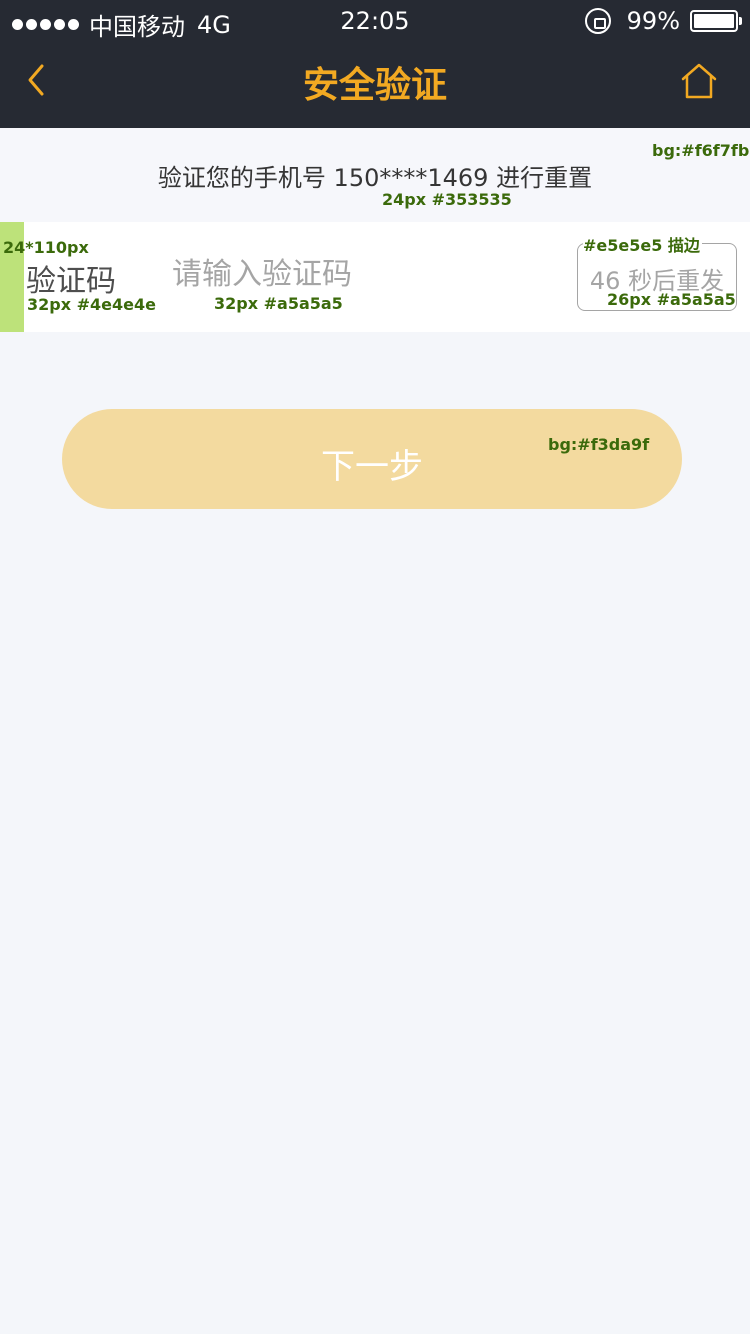 The height and width of the screenshot is (1334, 750). What do you see at coordinates (372, 459) in the screenshot?
I see `next-step-button: 下一步 bg:#f3da9f` at bounding box center [372, 459].